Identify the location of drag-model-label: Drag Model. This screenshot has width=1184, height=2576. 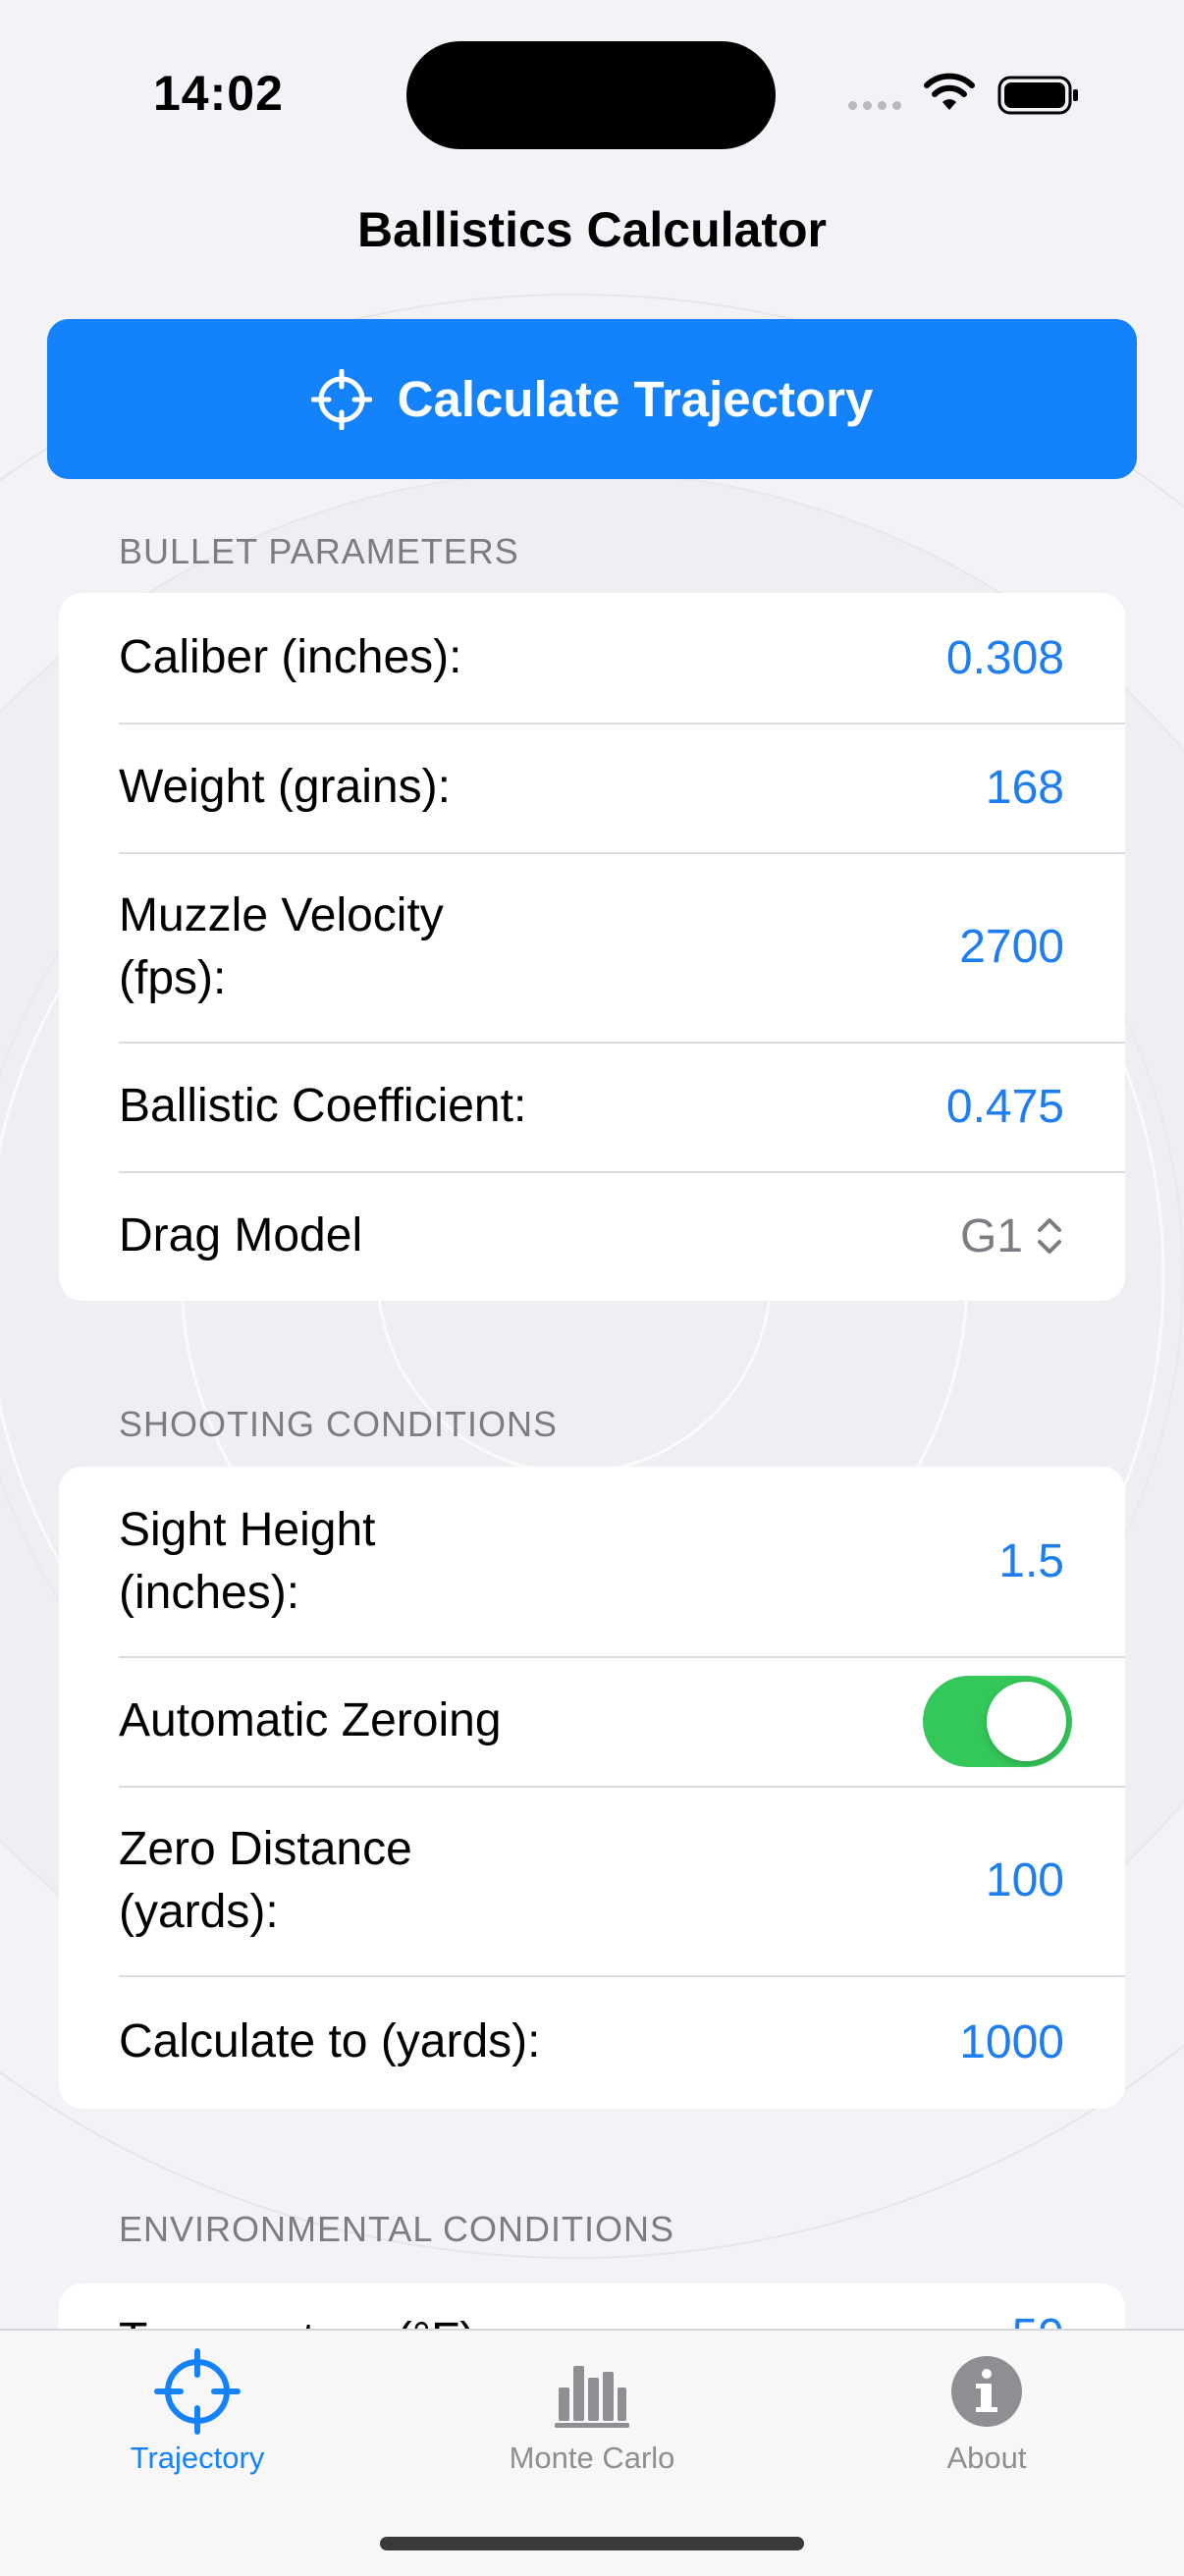
(241, 1235).